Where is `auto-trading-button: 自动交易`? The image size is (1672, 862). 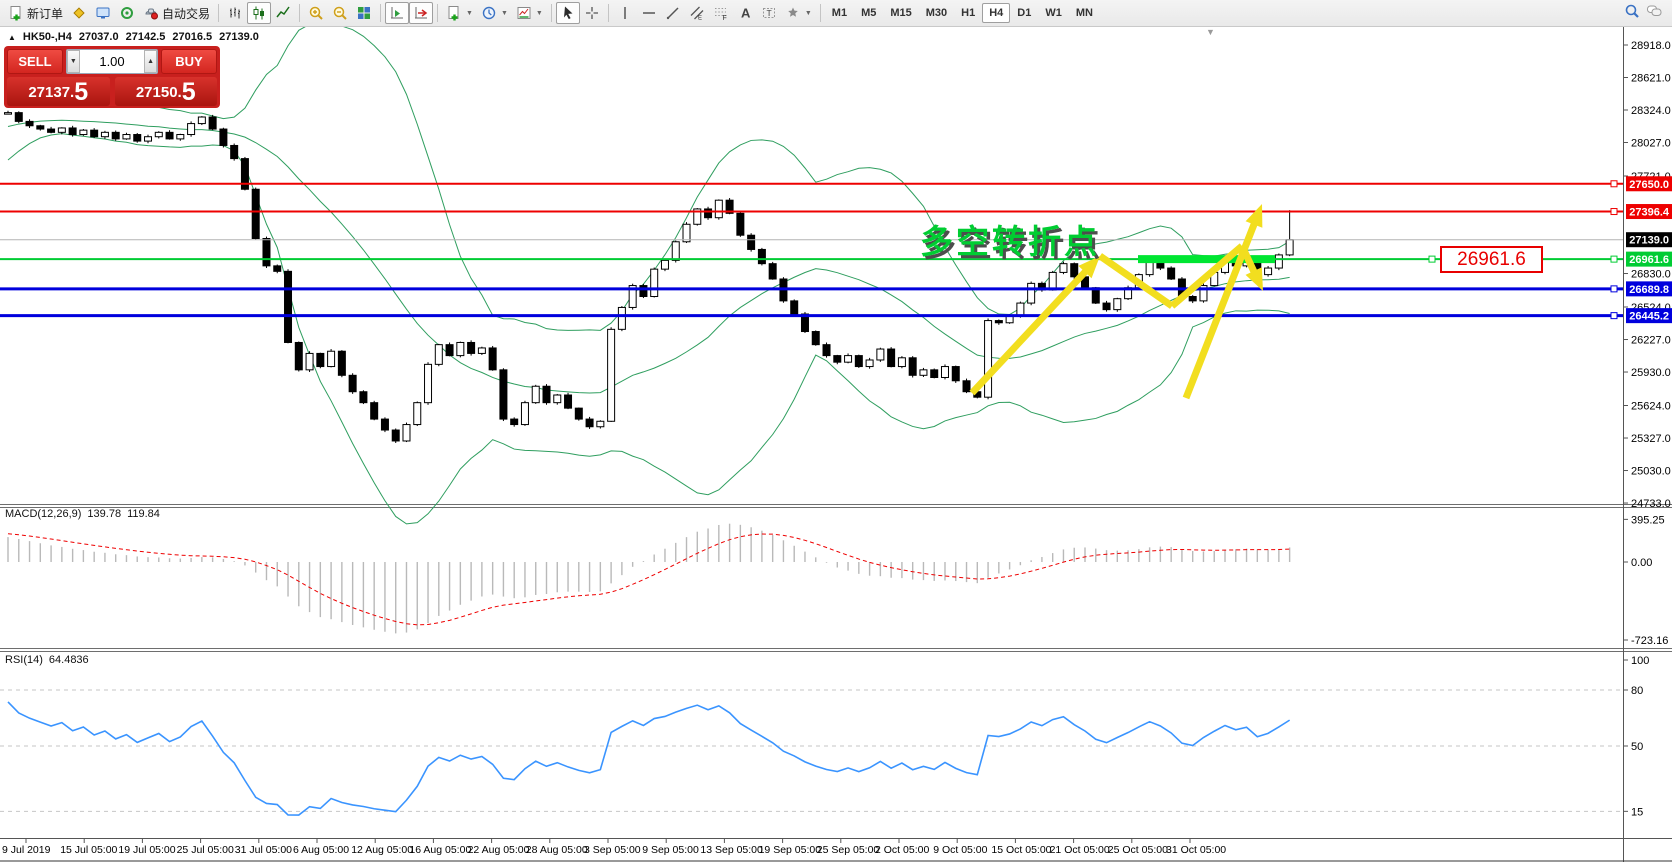 auto-trading-button: 自动交易 is located at coordinates (176, 13).